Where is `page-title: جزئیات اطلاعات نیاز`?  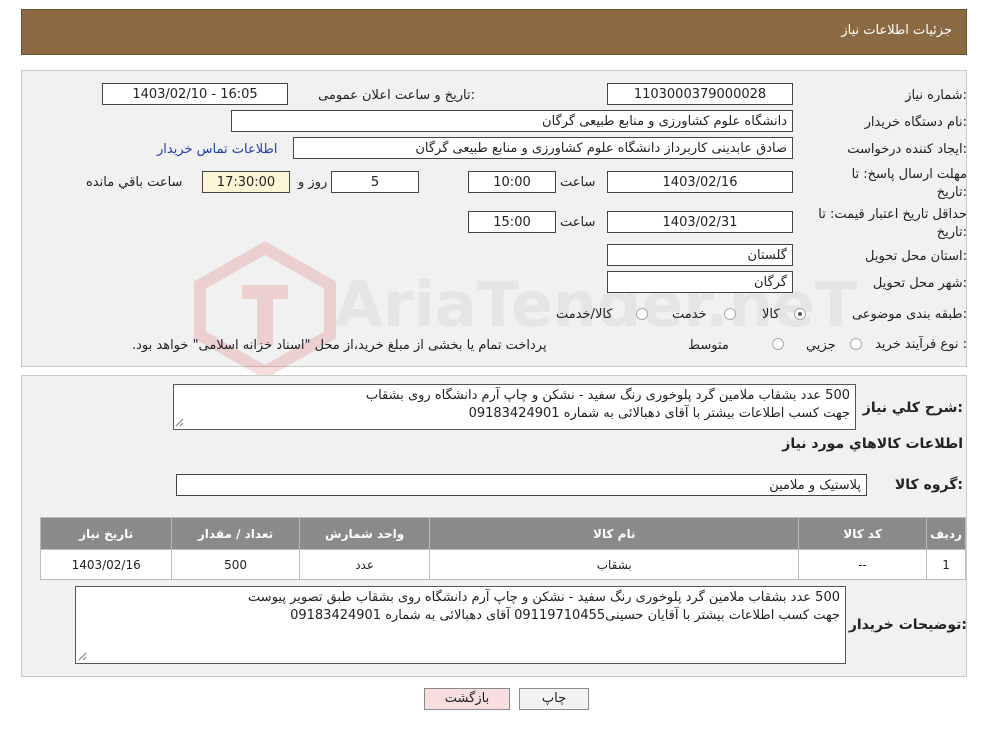
page-title: جزئیات اطلاعات نیاز is located at coordinates (896, 30).